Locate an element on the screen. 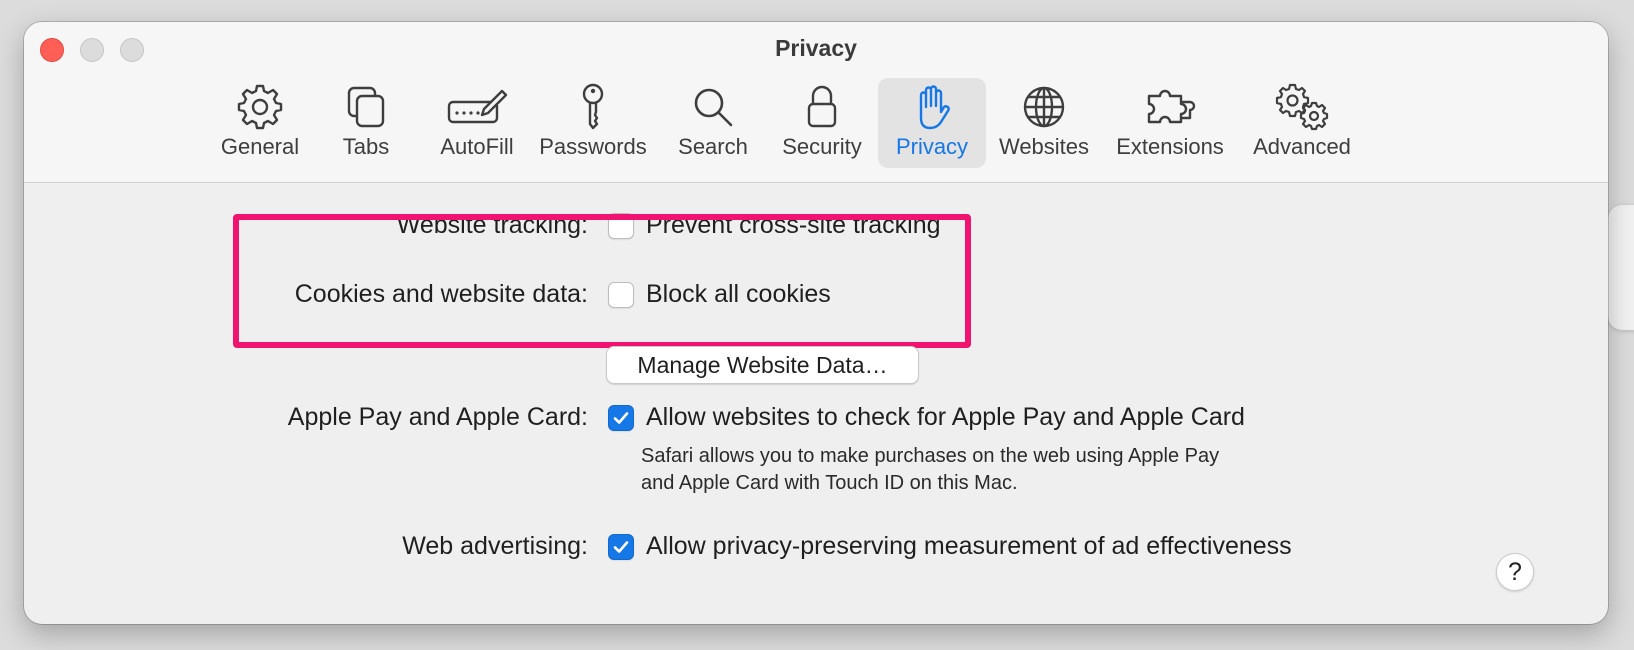  apple-pay-checkbox is located at coordinates (621, 418).